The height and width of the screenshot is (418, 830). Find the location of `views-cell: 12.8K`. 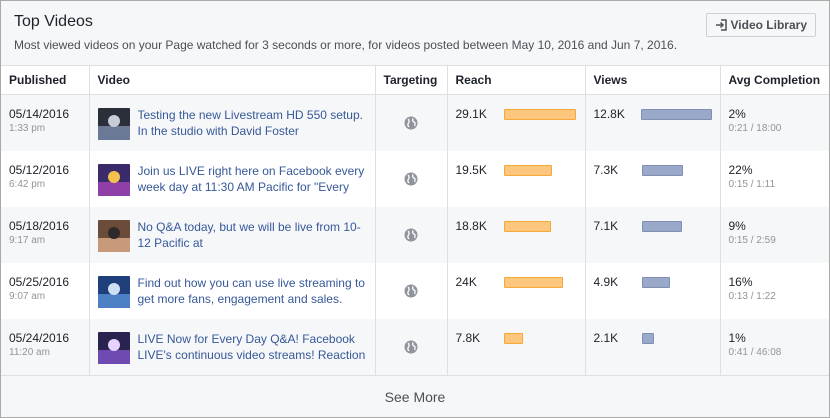

views-cell: 12.8K is located at coordinates (652, 122).